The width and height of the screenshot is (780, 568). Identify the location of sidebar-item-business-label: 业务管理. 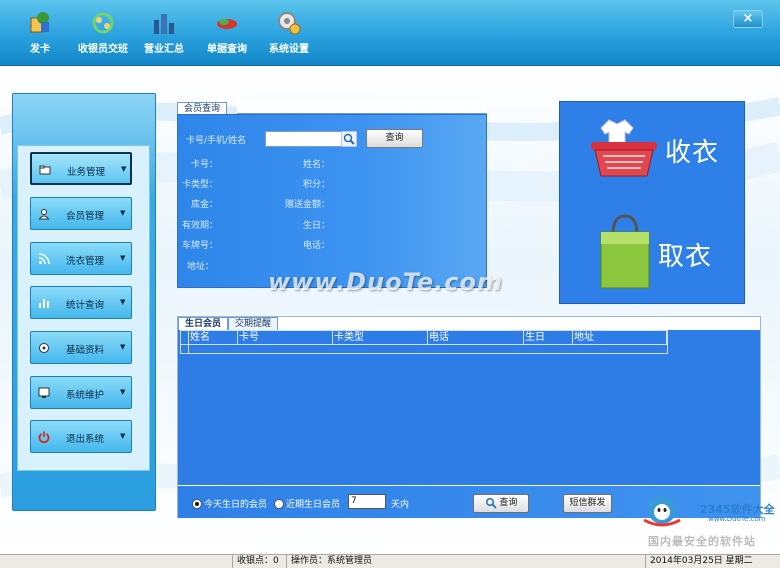
(85, 172).